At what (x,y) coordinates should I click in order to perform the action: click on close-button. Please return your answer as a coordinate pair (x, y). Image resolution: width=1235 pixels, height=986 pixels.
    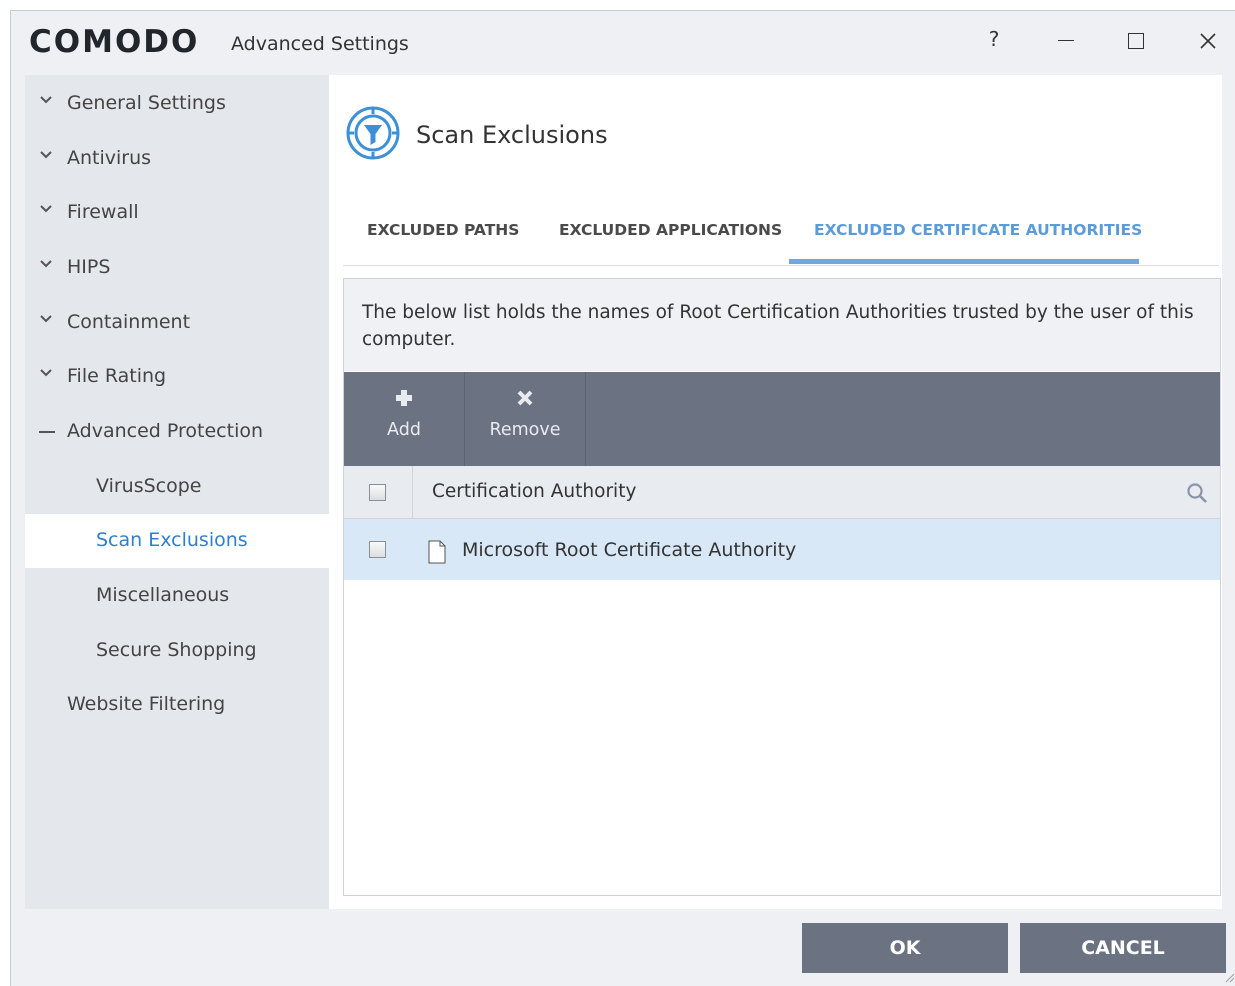
    Looking at the image, I should click on (1208, 39).